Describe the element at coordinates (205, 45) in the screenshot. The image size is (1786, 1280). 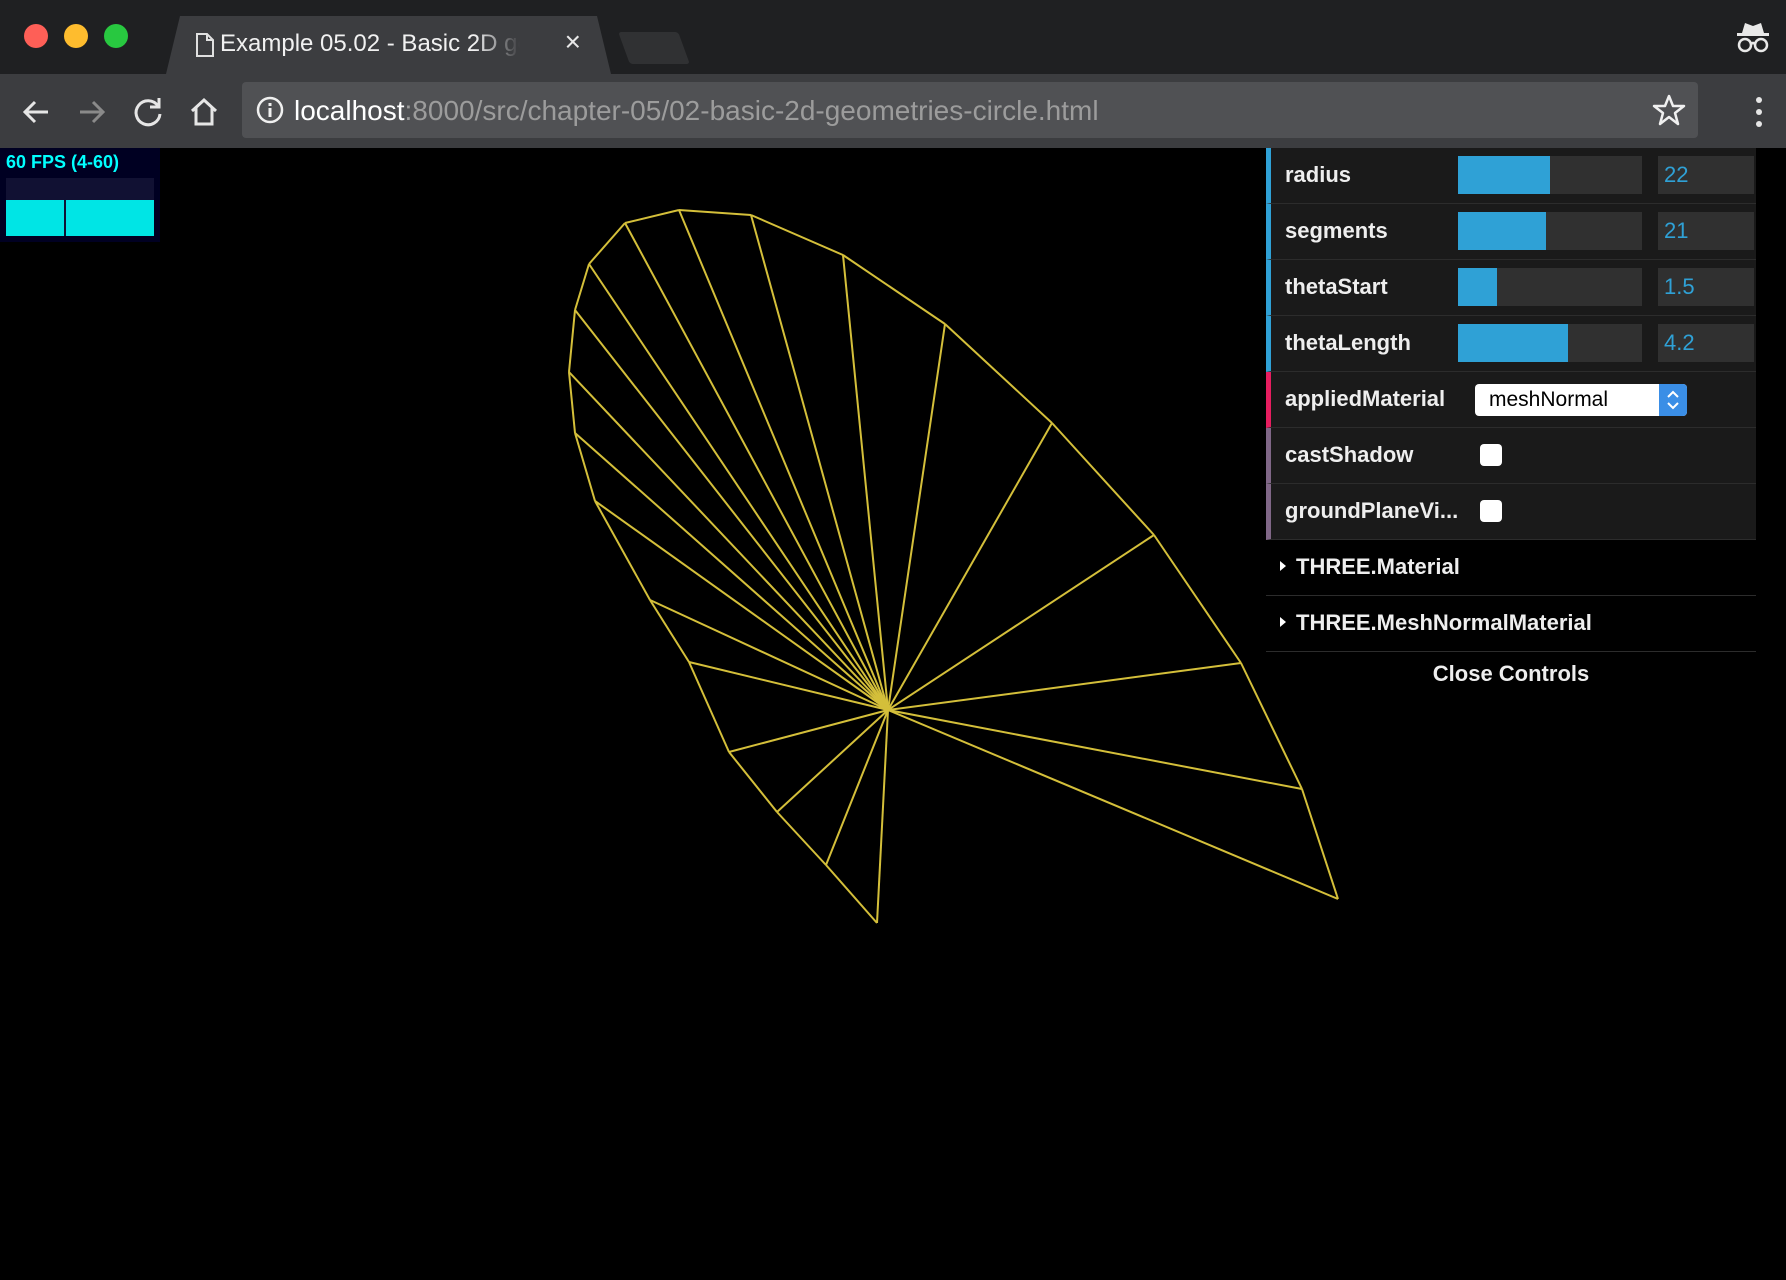
I see `page-icon` at that location.